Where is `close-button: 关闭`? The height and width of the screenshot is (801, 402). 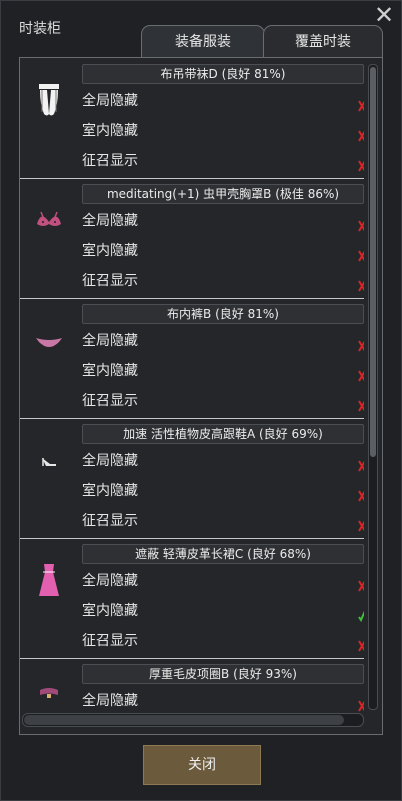
close-button: 关闭 is located at coordinates (202, 765).